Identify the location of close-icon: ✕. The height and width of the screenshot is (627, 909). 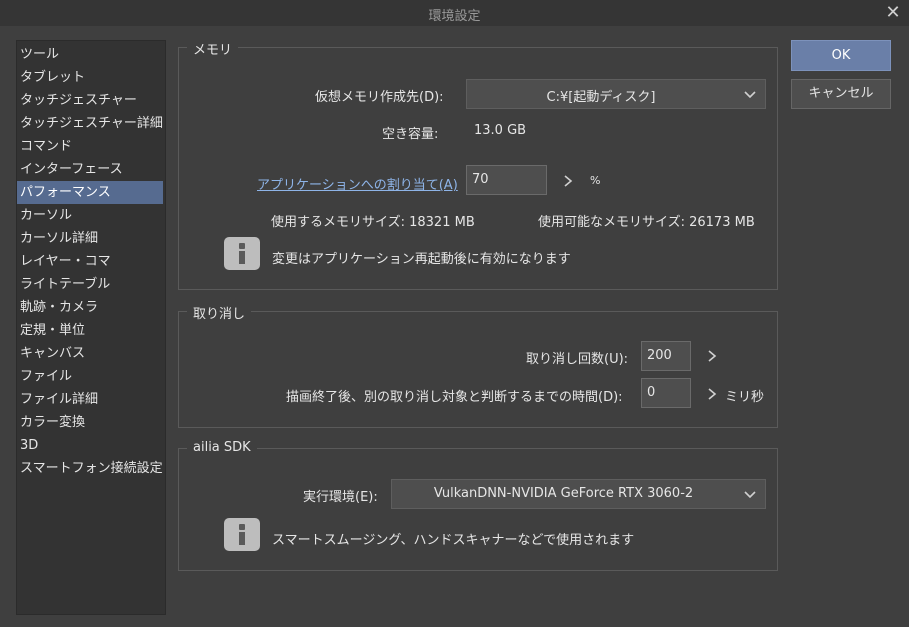
(893, 13).